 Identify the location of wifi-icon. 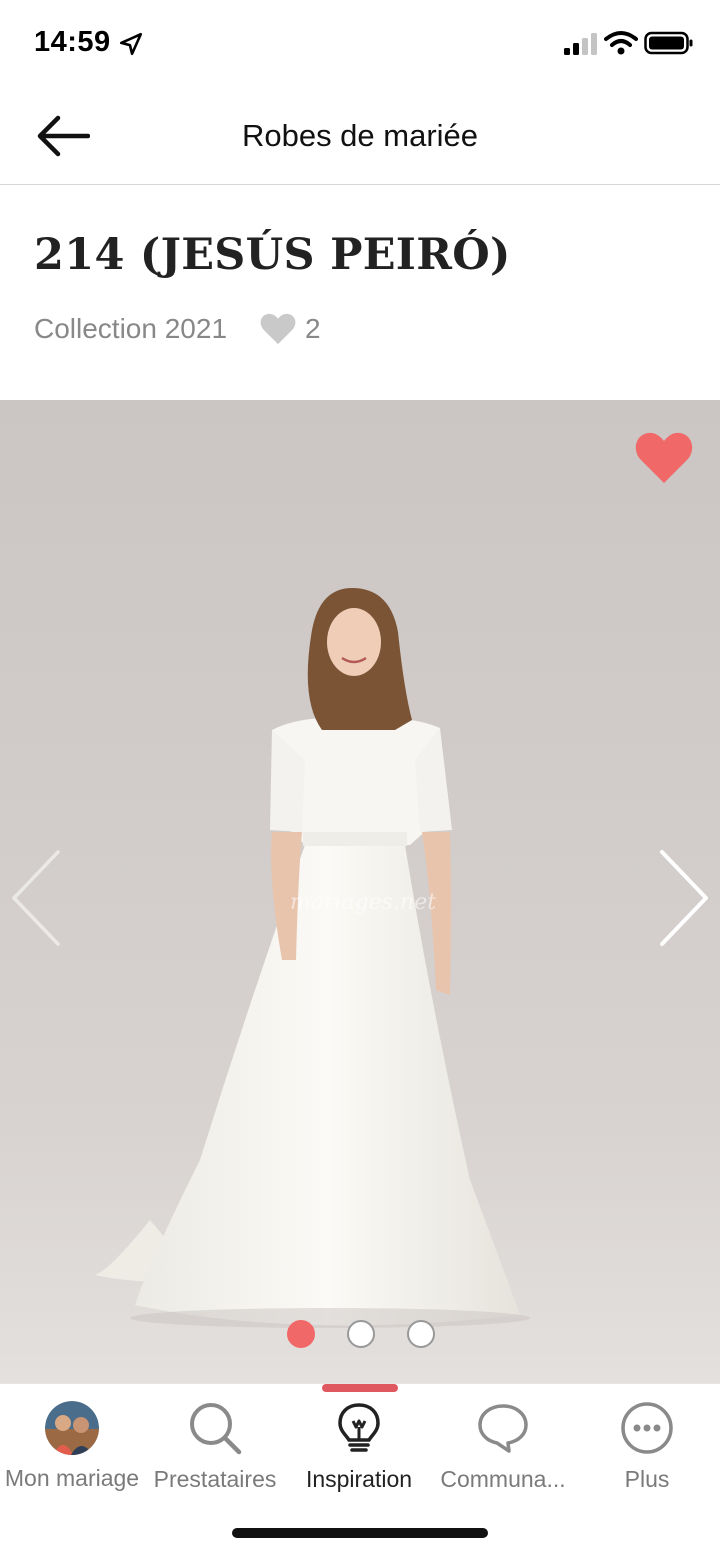
(621, 43).